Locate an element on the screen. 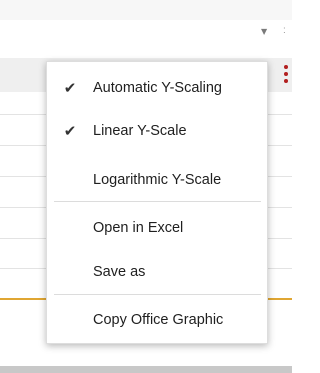 This screenshot has height=373, width=320. menu-item-label: Copy Office Graphic is located at coordinates (158, 320).